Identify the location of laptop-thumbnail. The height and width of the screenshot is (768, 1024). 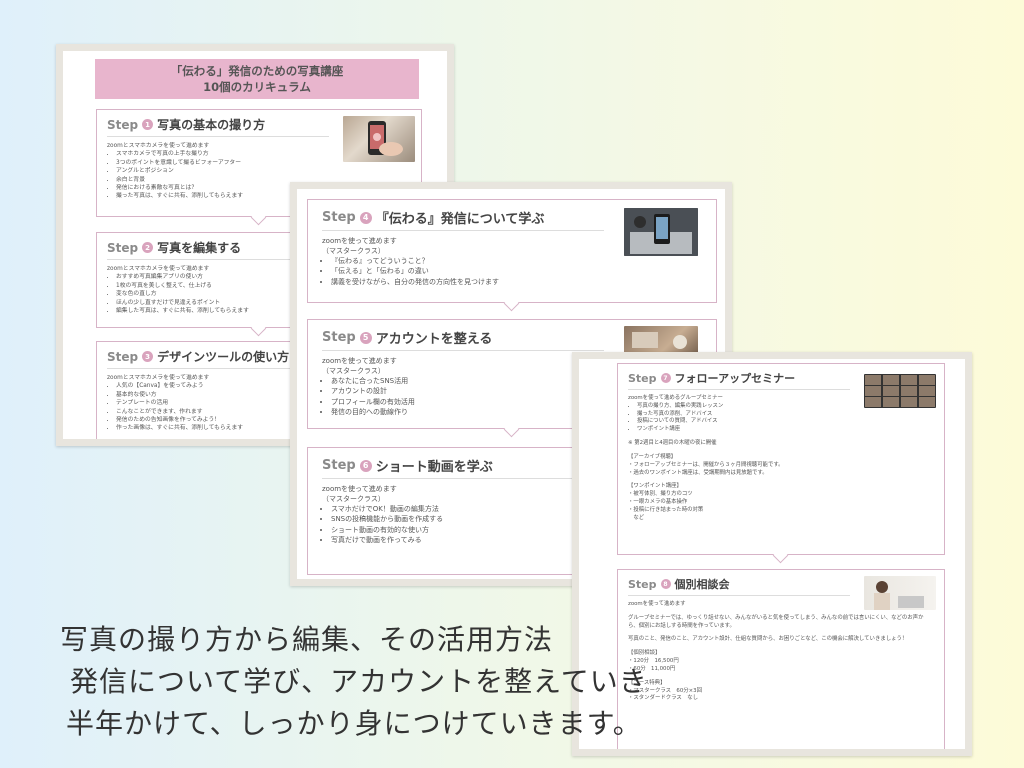
(661, 232).